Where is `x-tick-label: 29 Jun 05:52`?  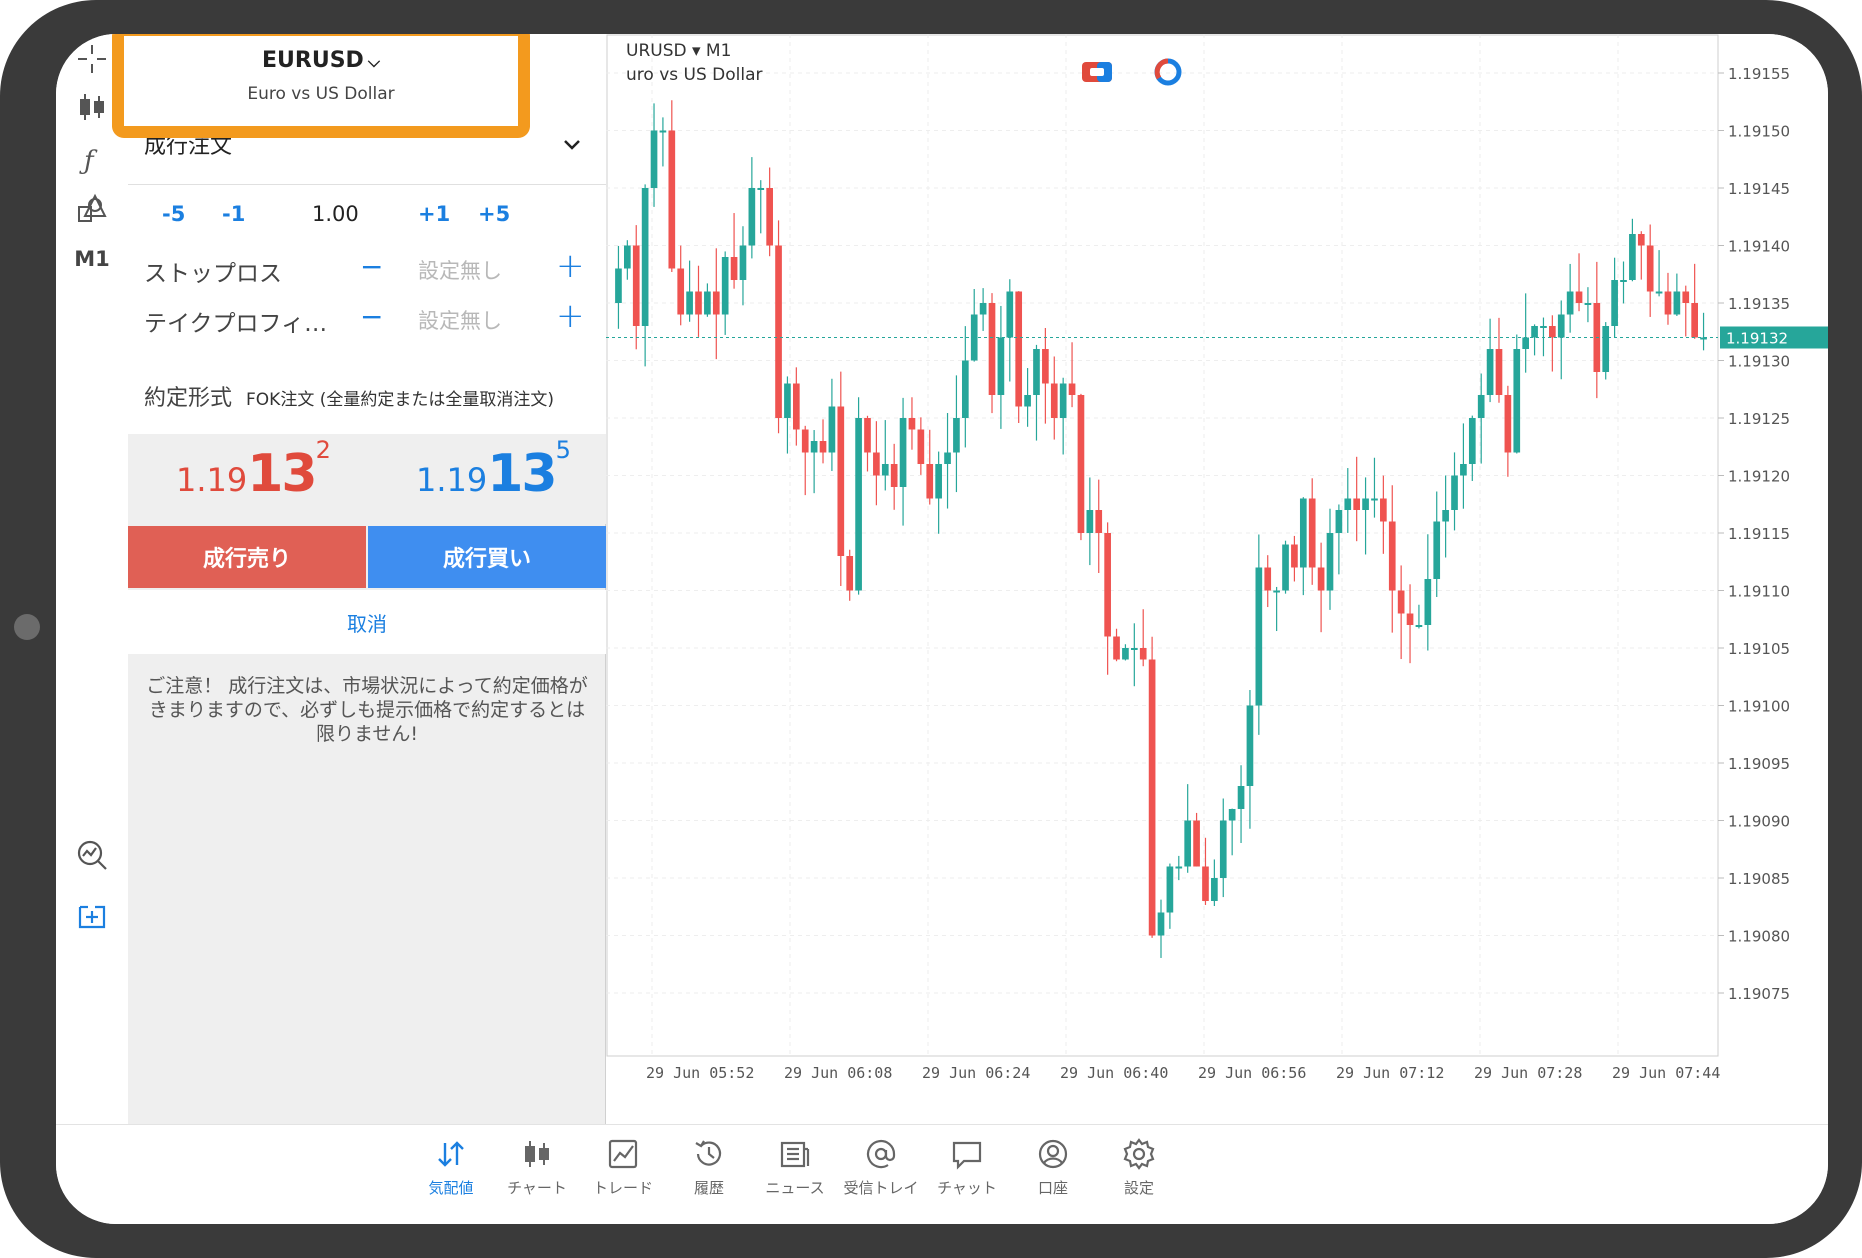
x-tick-label: 29 Jun 05:52 is located at coordinates (700, 1073).